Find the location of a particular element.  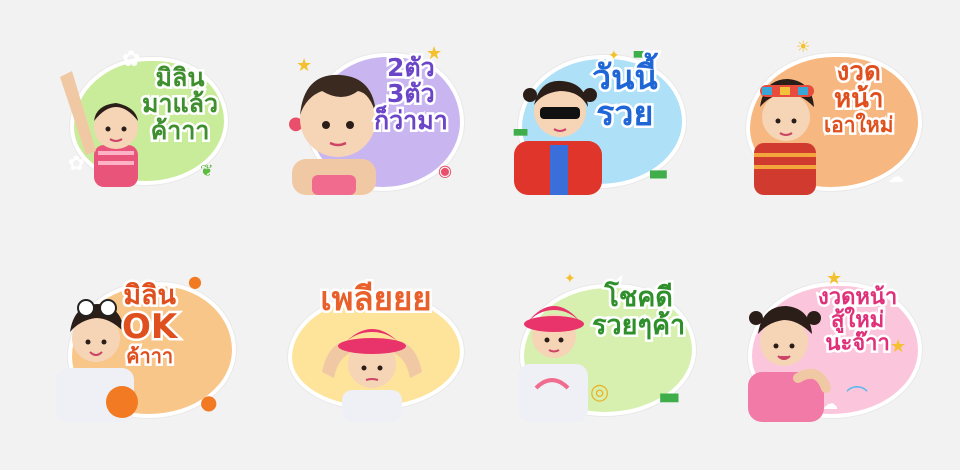

sticker-caption: มิลิน มาแล้ว ค้าาา is located at coordinates (180, 104).